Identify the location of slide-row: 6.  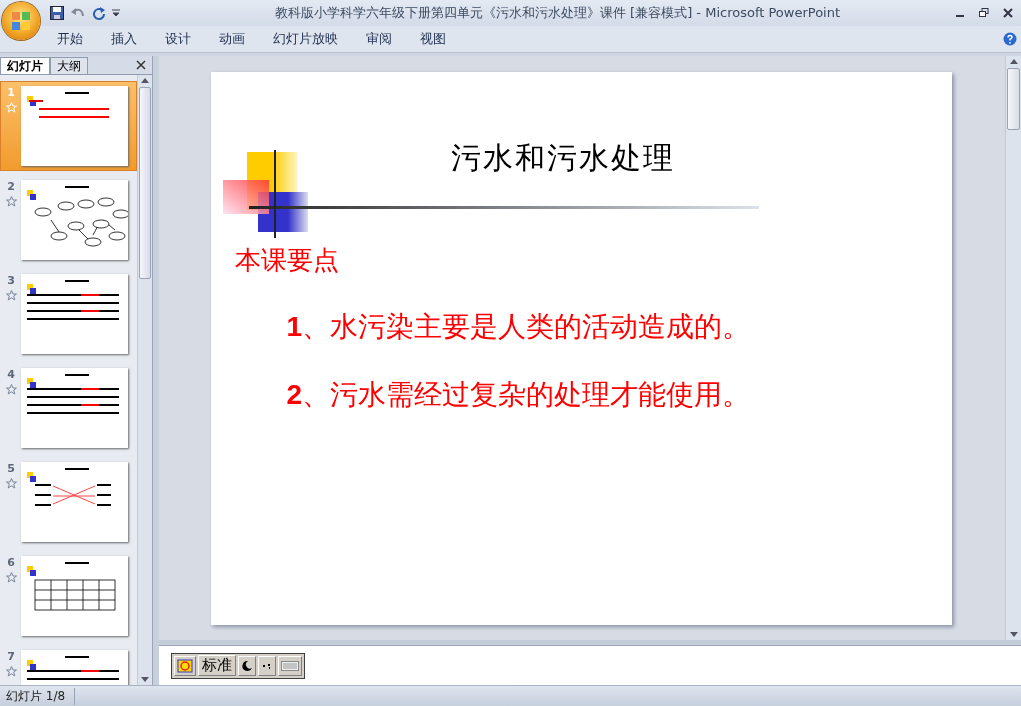
(68, 596).